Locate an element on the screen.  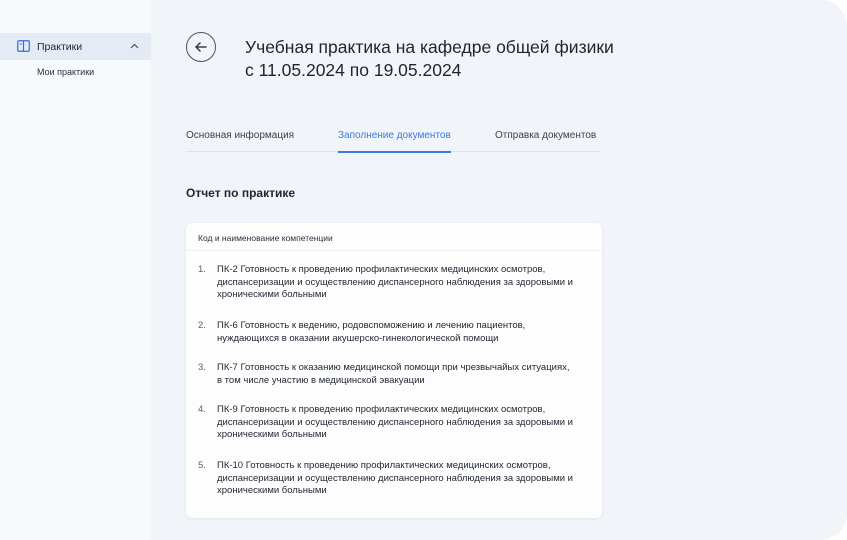
arrow-left-icon is located at coordinates (201, 47).